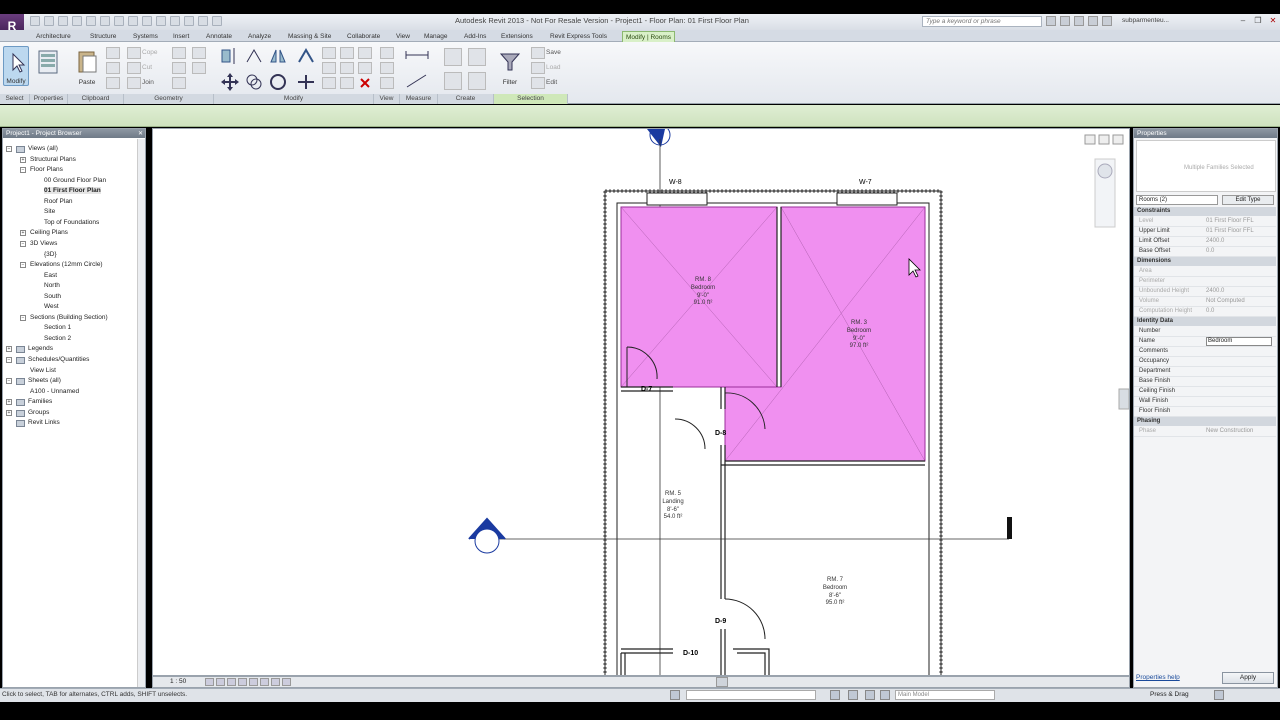 This screenshot has width=1280, height=720. What do you see at coordinates (1107, 21) in the screenshot?
I see `user-icon` at bounding box center [1107, 21].